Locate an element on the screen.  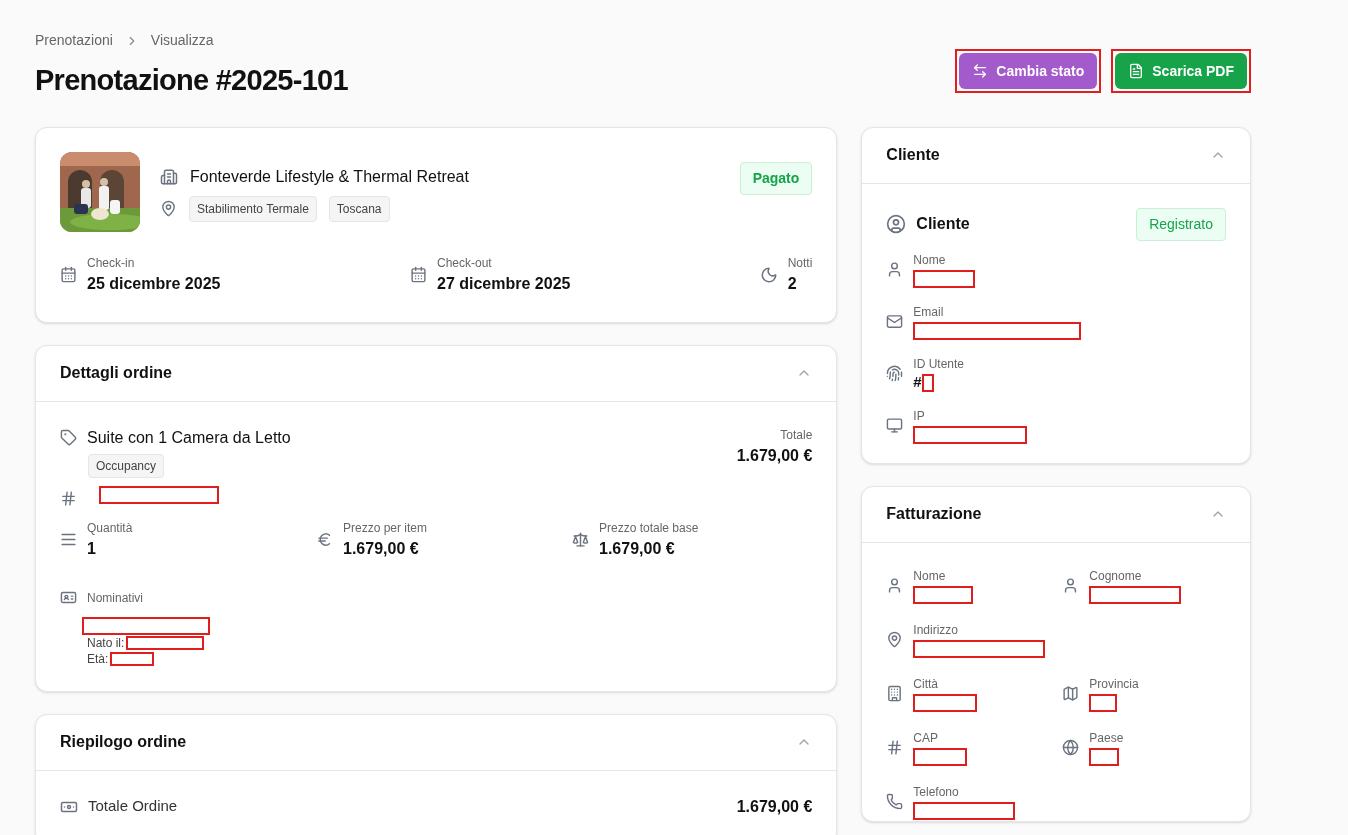
tag-chip: Toscana is located at coordinates (359, 208).